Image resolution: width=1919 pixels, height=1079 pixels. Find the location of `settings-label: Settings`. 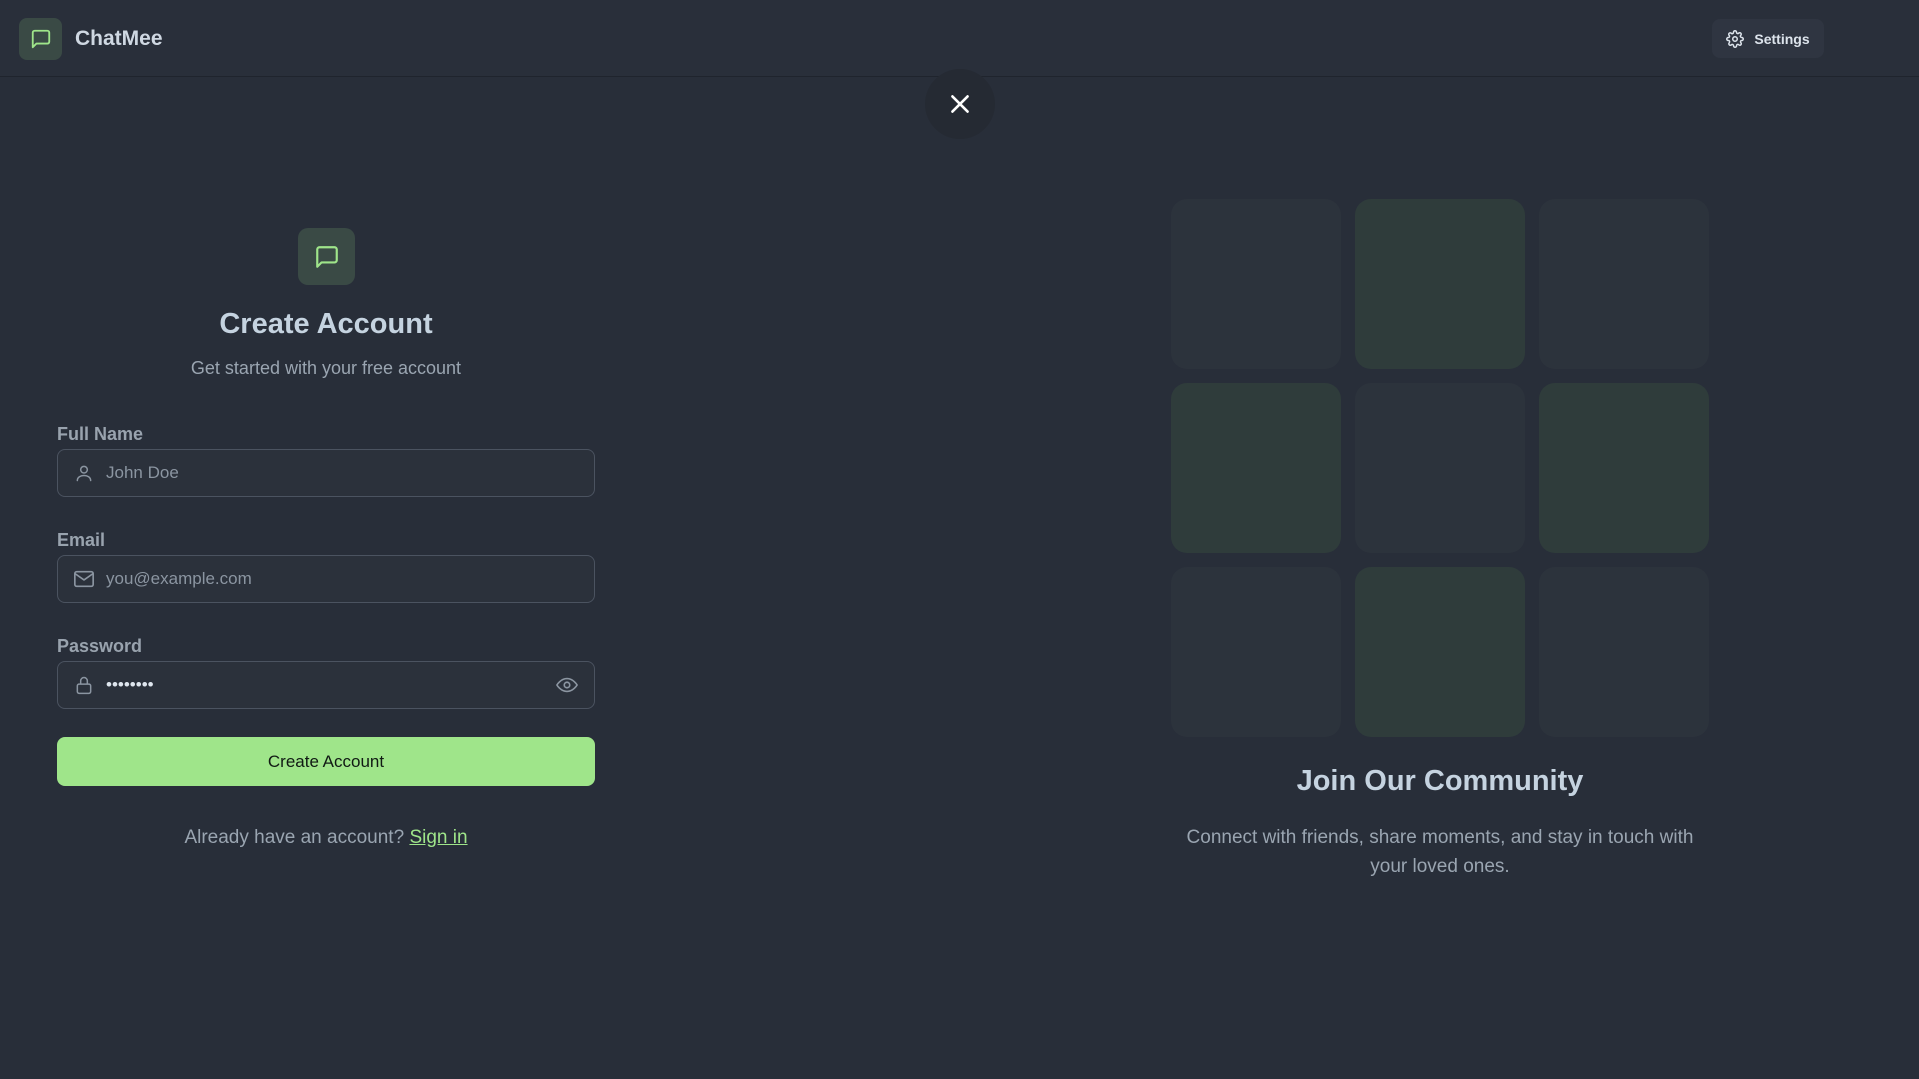

settings-label: Settings is located at coordinates (1782, 38).